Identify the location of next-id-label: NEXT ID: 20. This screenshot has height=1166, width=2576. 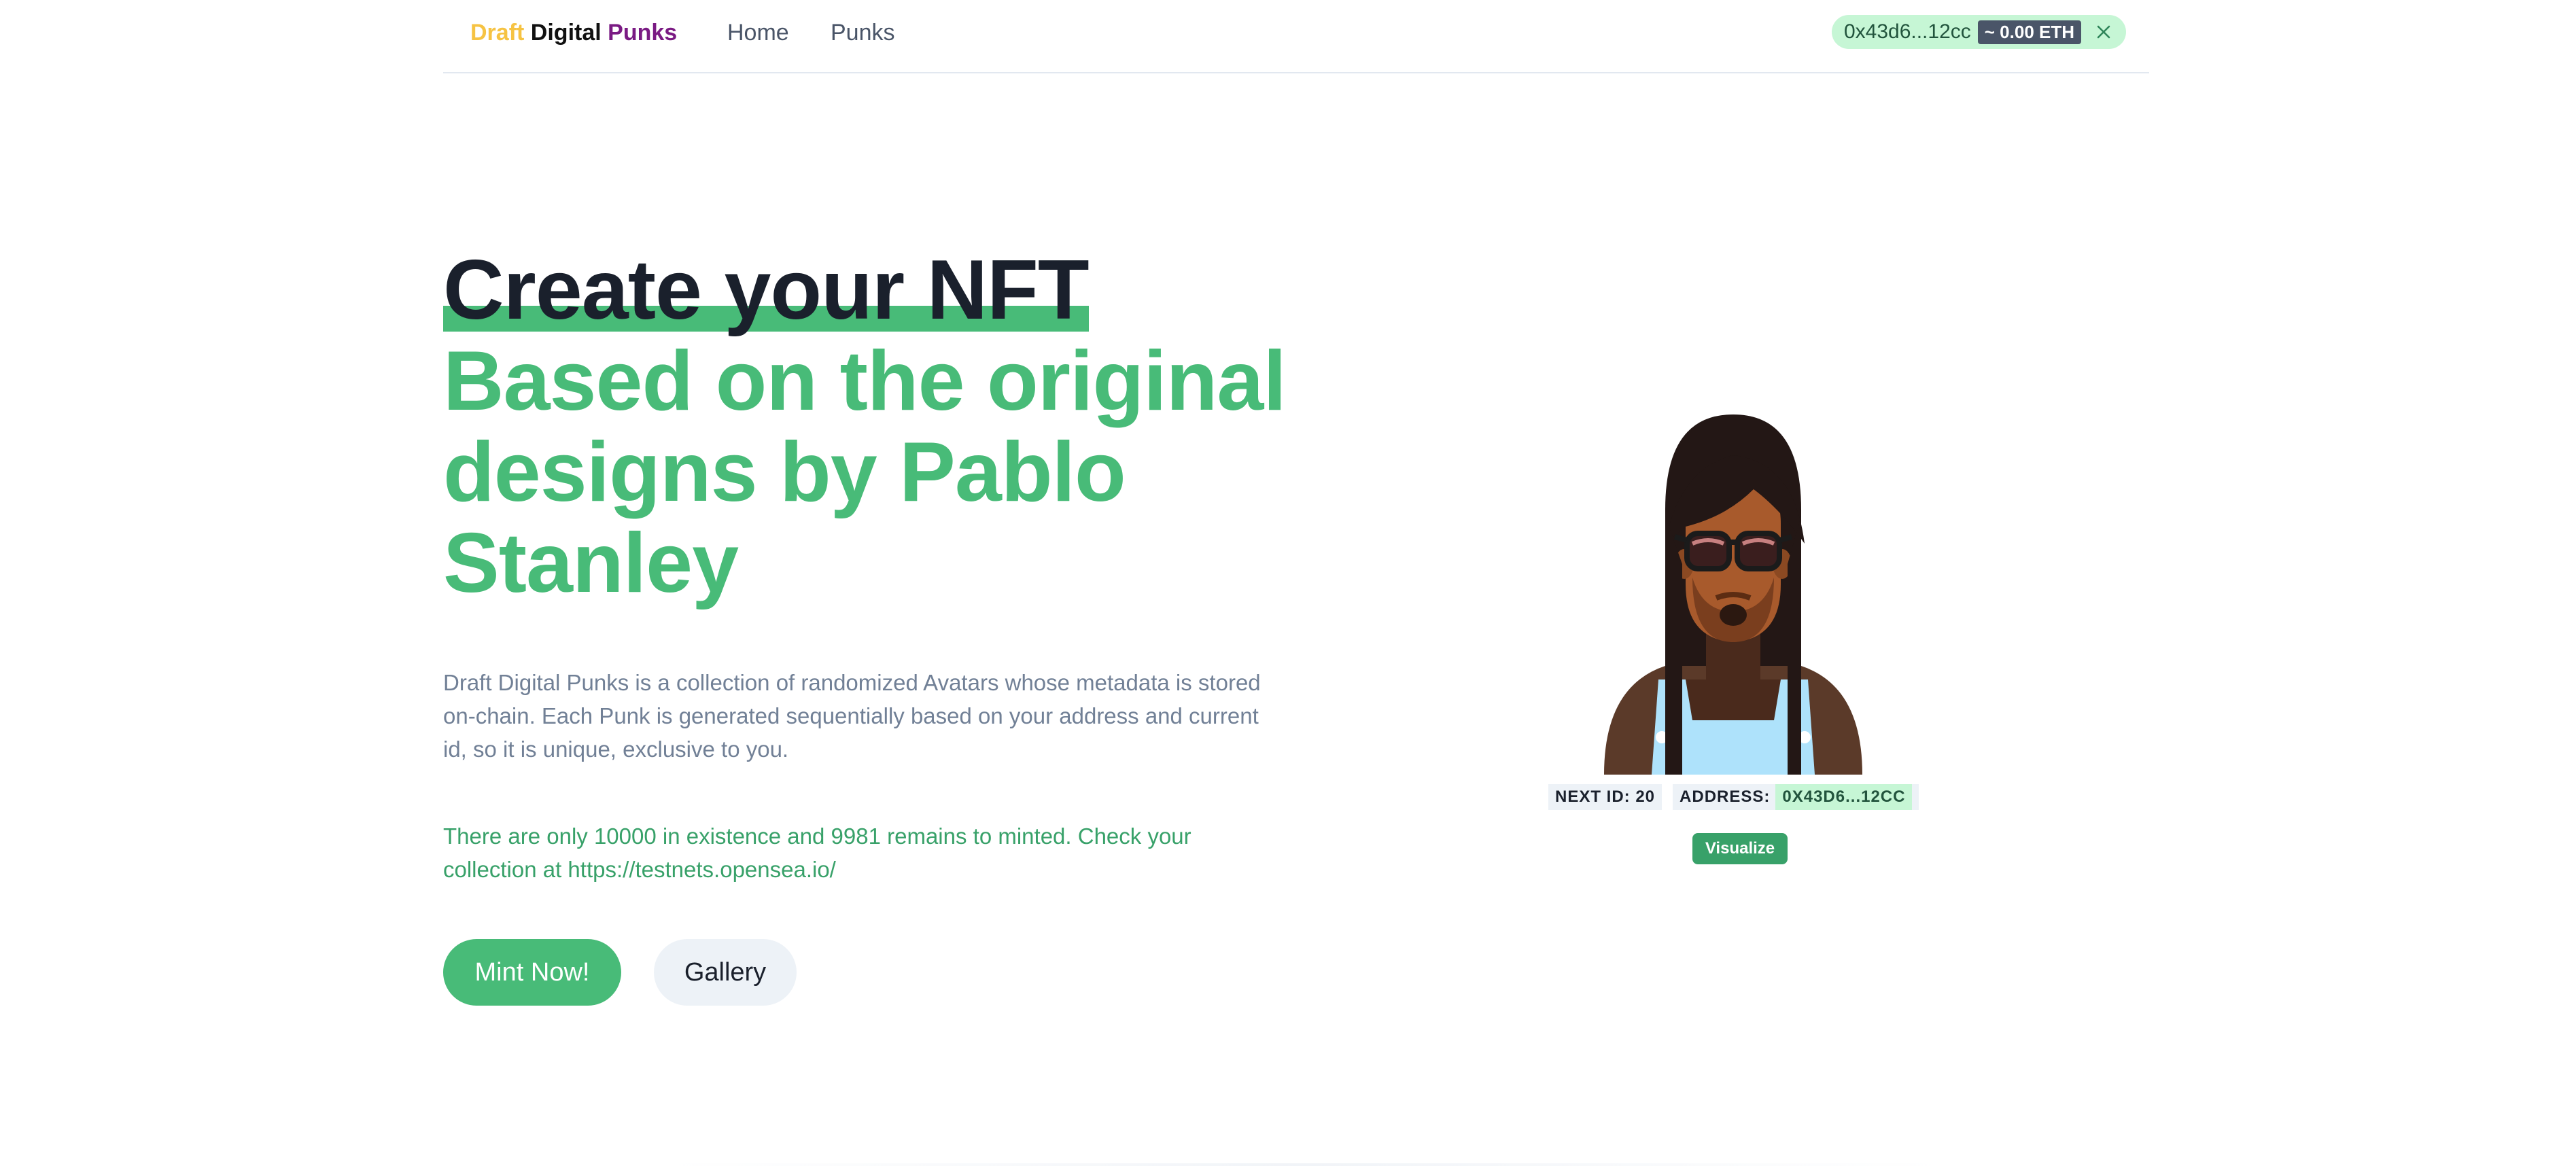
(1605, 797).